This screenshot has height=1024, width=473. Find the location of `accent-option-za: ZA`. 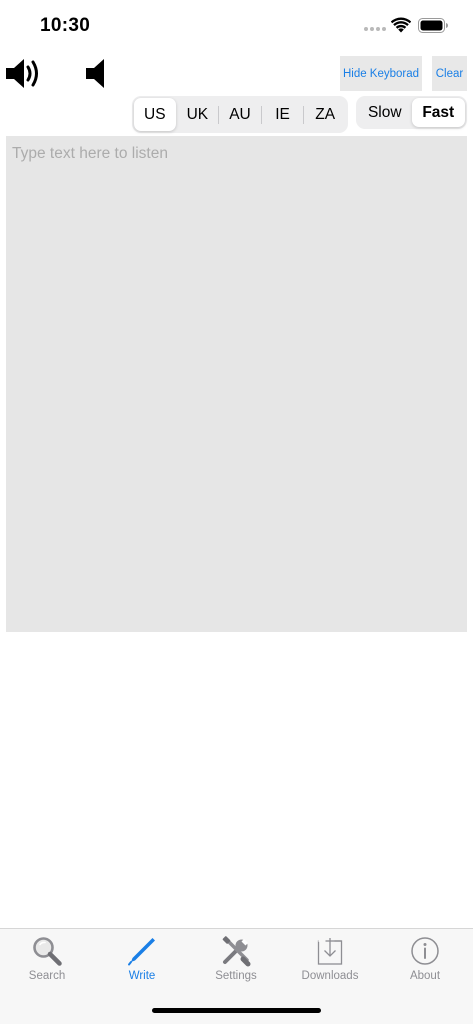

accent-option-za: ZA is located at coordinates (325, 114).